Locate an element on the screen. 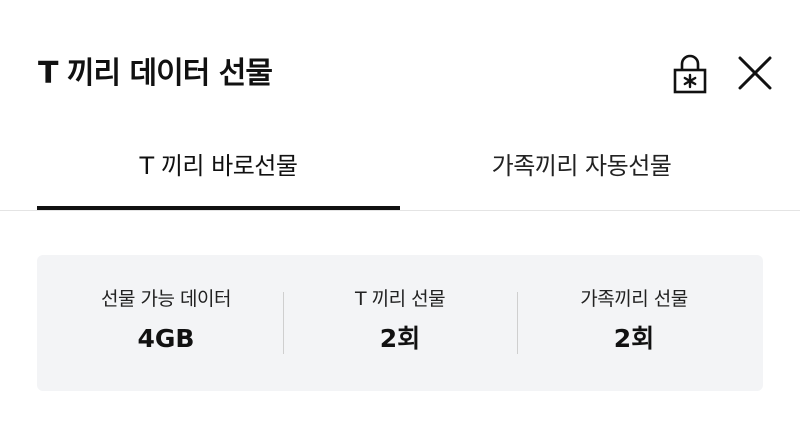 The height and width of the screenshot is (443, 800). close-icon is located at coordinates (755, 73).